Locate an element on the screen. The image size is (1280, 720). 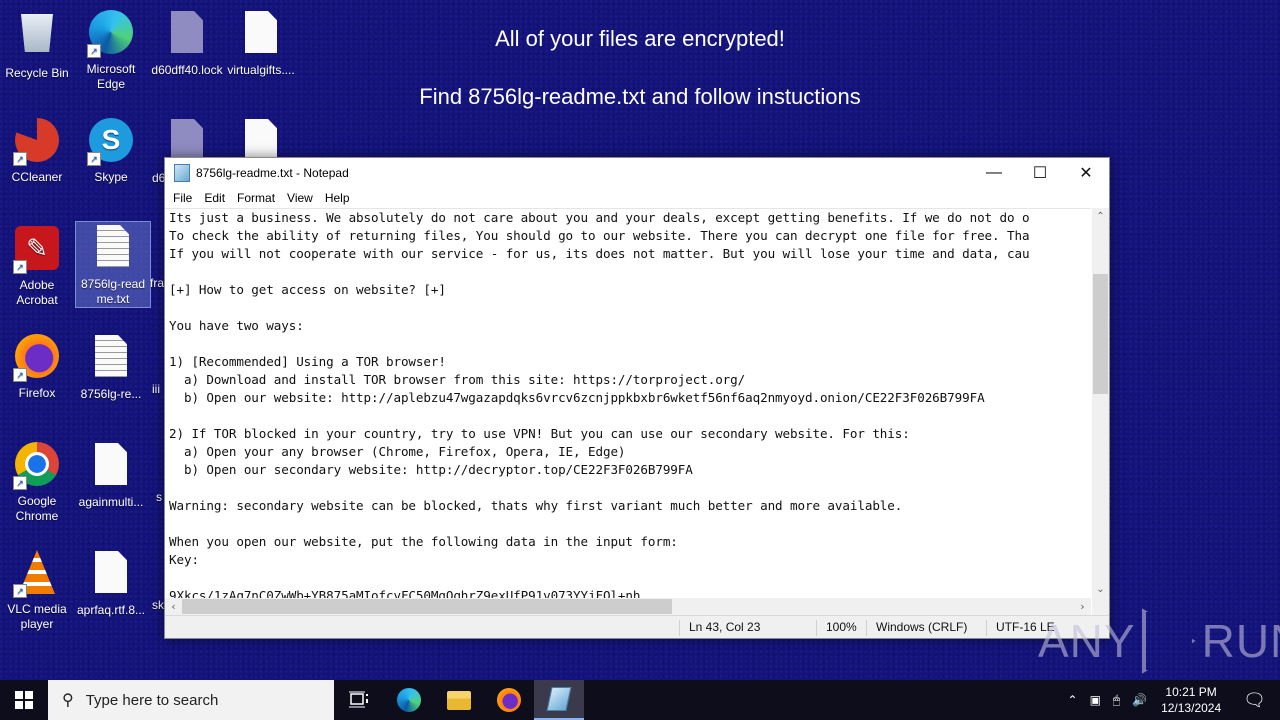
clock-time: 10:21 PM is located at coordinates (1191, 692).